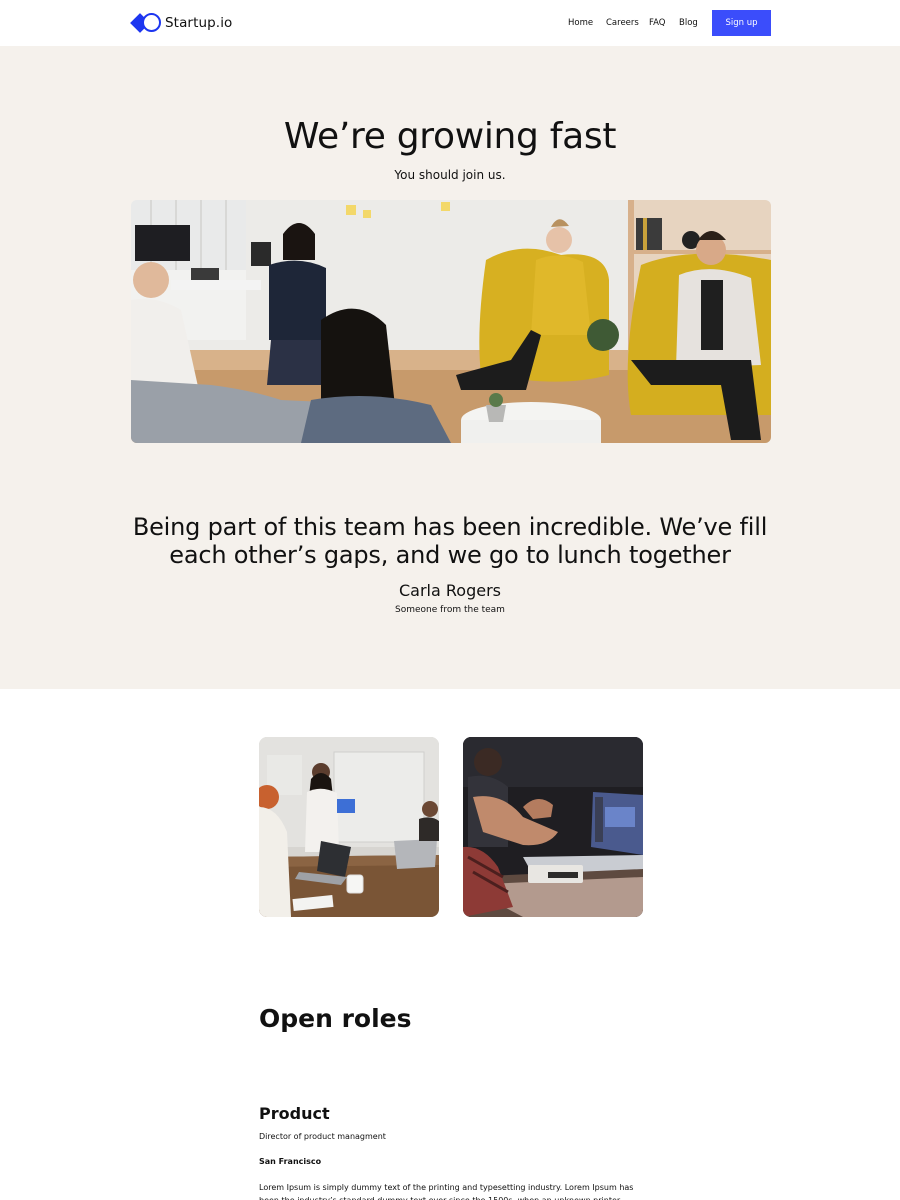 Image resolution: width=900 pixels, height=1200 pixels. I want to click on brand-logo: Startup.io, so click(181, 23).